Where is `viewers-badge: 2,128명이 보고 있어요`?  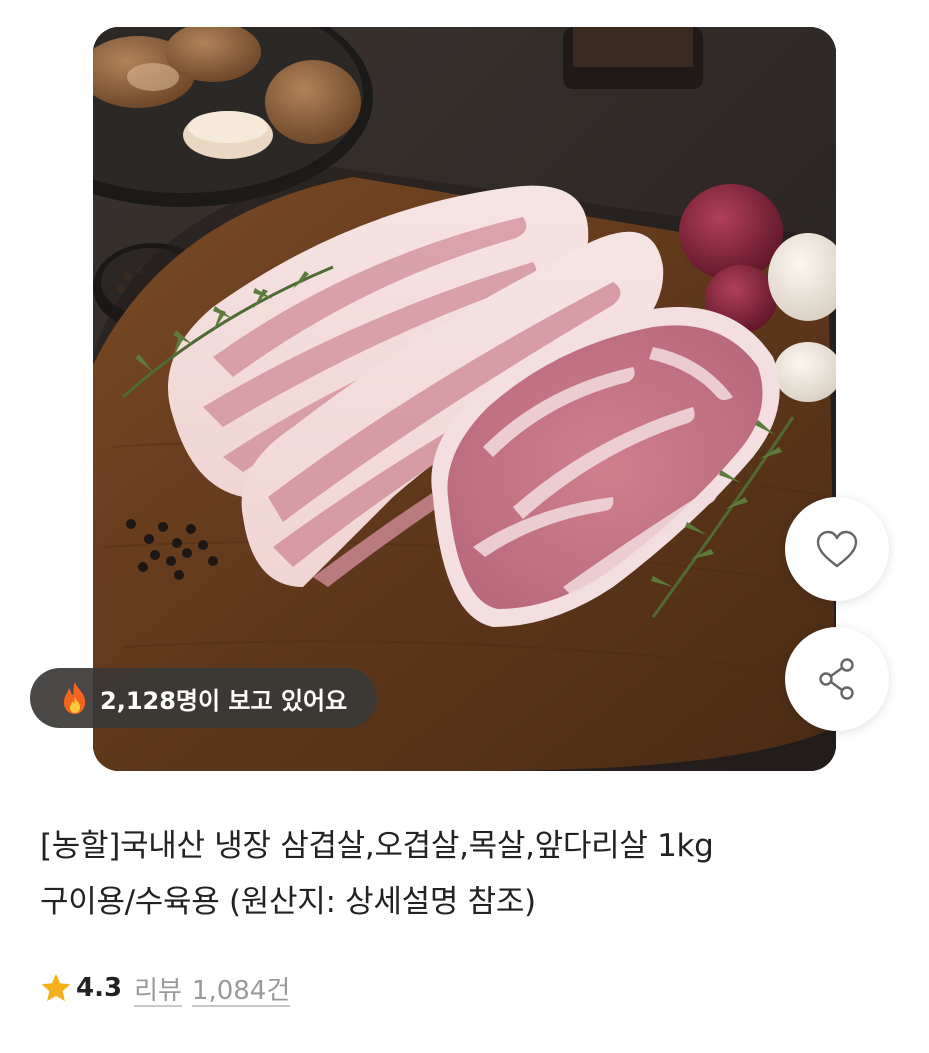
viewers-badge: 2,128명이 보고 있어요 is located at coordinates (204, 698).